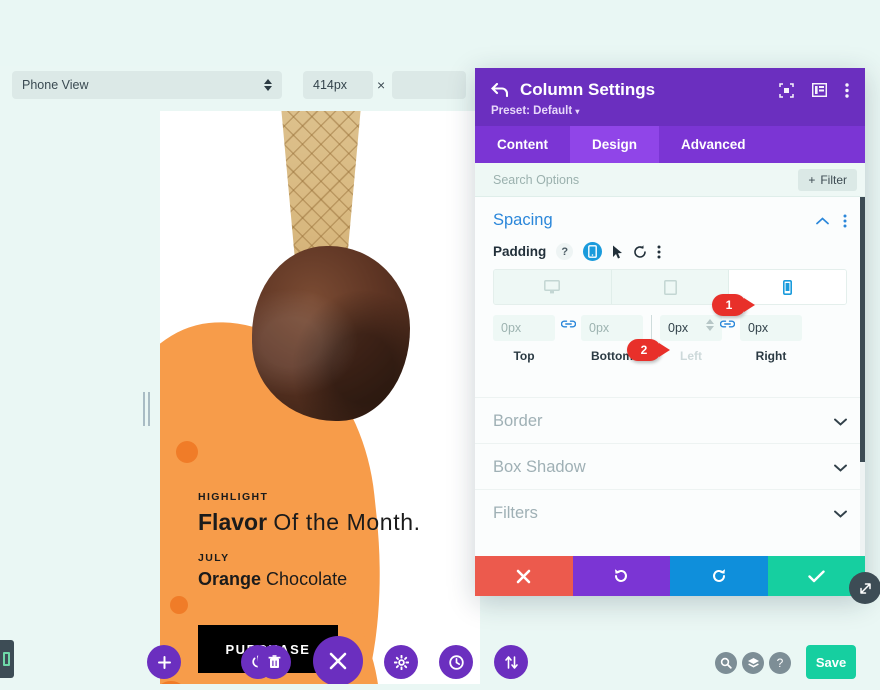 The image size is (880, 690). Describe the element at coordinates (786, 90) in the screenshot. I see `focus-target-icon` at that location.